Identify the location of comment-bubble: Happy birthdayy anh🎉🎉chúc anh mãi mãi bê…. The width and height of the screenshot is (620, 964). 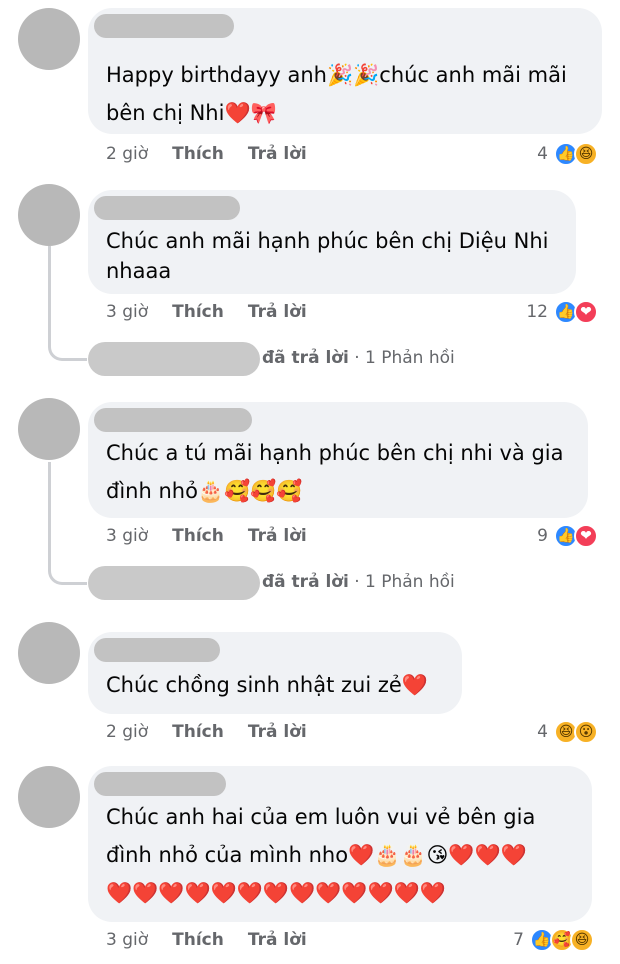
(345, 71).